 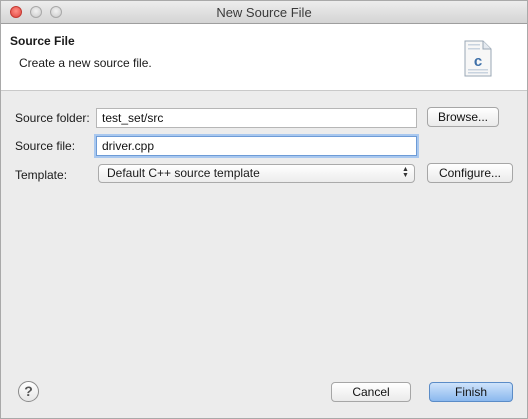 What do you see at coordinates (42, 41) in the screenshot?
I see `banner-title: Source File` at bounding box center [42, 41].